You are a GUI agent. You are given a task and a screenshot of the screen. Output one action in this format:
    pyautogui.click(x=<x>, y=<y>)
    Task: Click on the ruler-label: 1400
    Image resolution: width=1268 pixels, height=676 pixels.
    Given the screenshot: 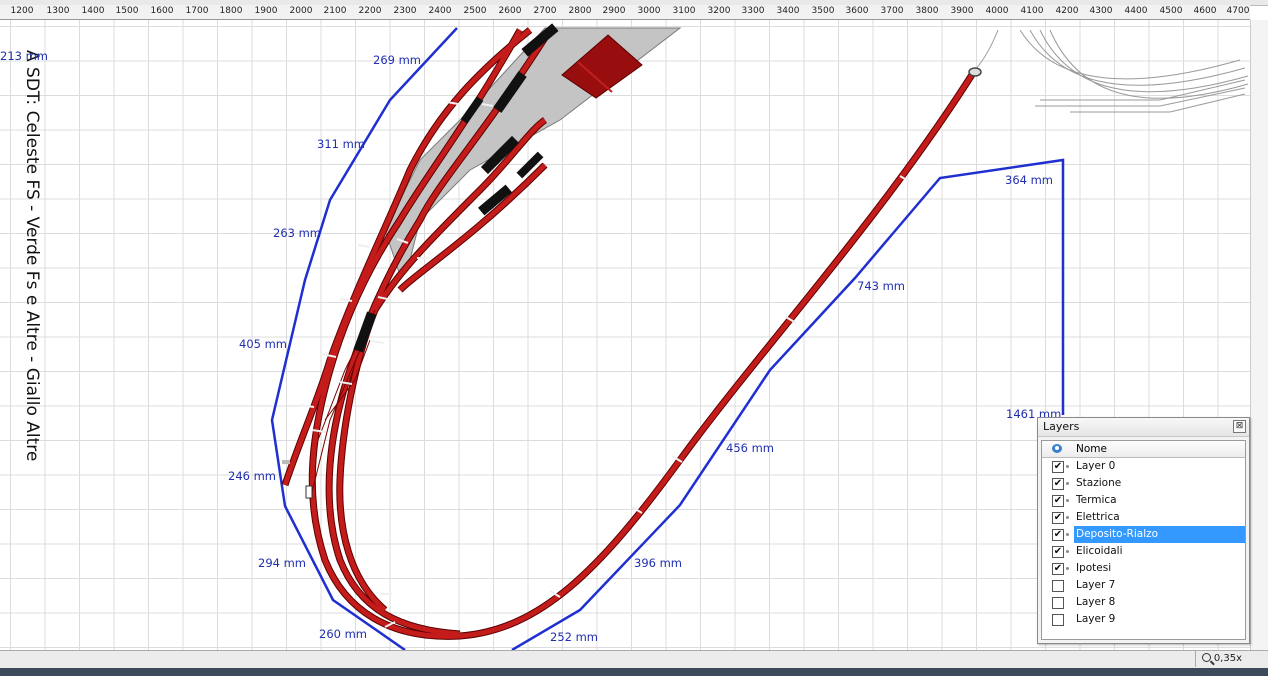 What is the action you would take?
    pyautogui.click(x=93, y=11)
    